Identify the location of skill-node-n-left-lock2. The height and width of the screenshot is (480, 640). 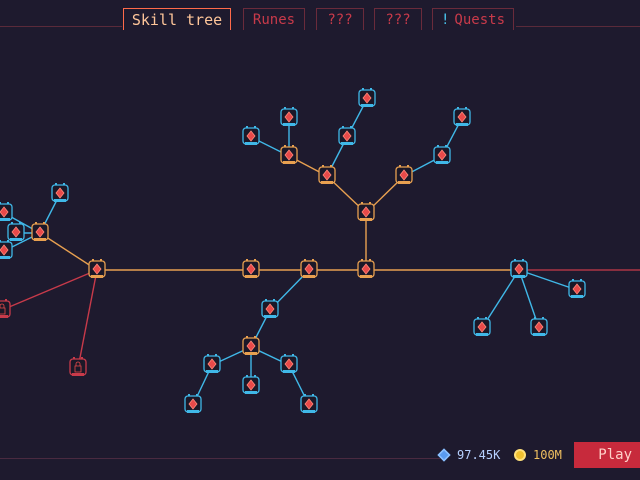
(78, 366).